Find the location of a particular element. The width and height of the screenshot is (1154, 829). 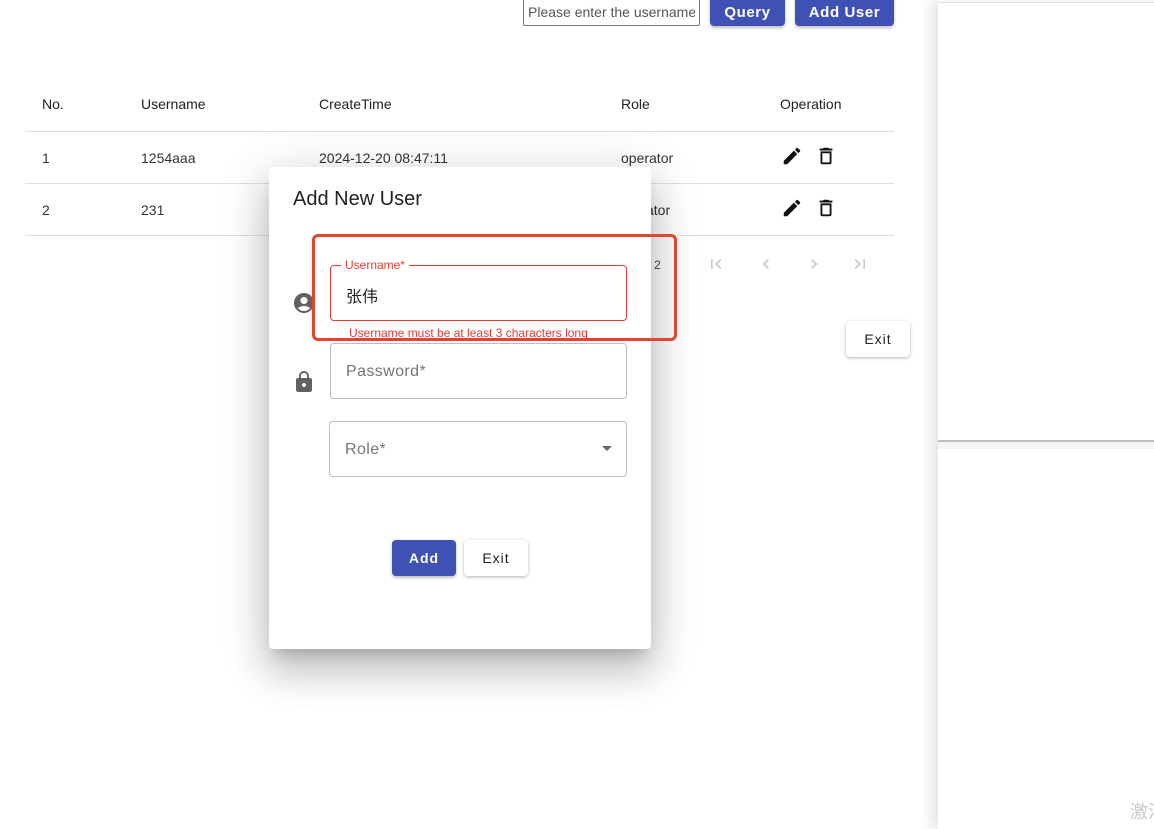

last-page-icon is located at coordinates (862, 265).